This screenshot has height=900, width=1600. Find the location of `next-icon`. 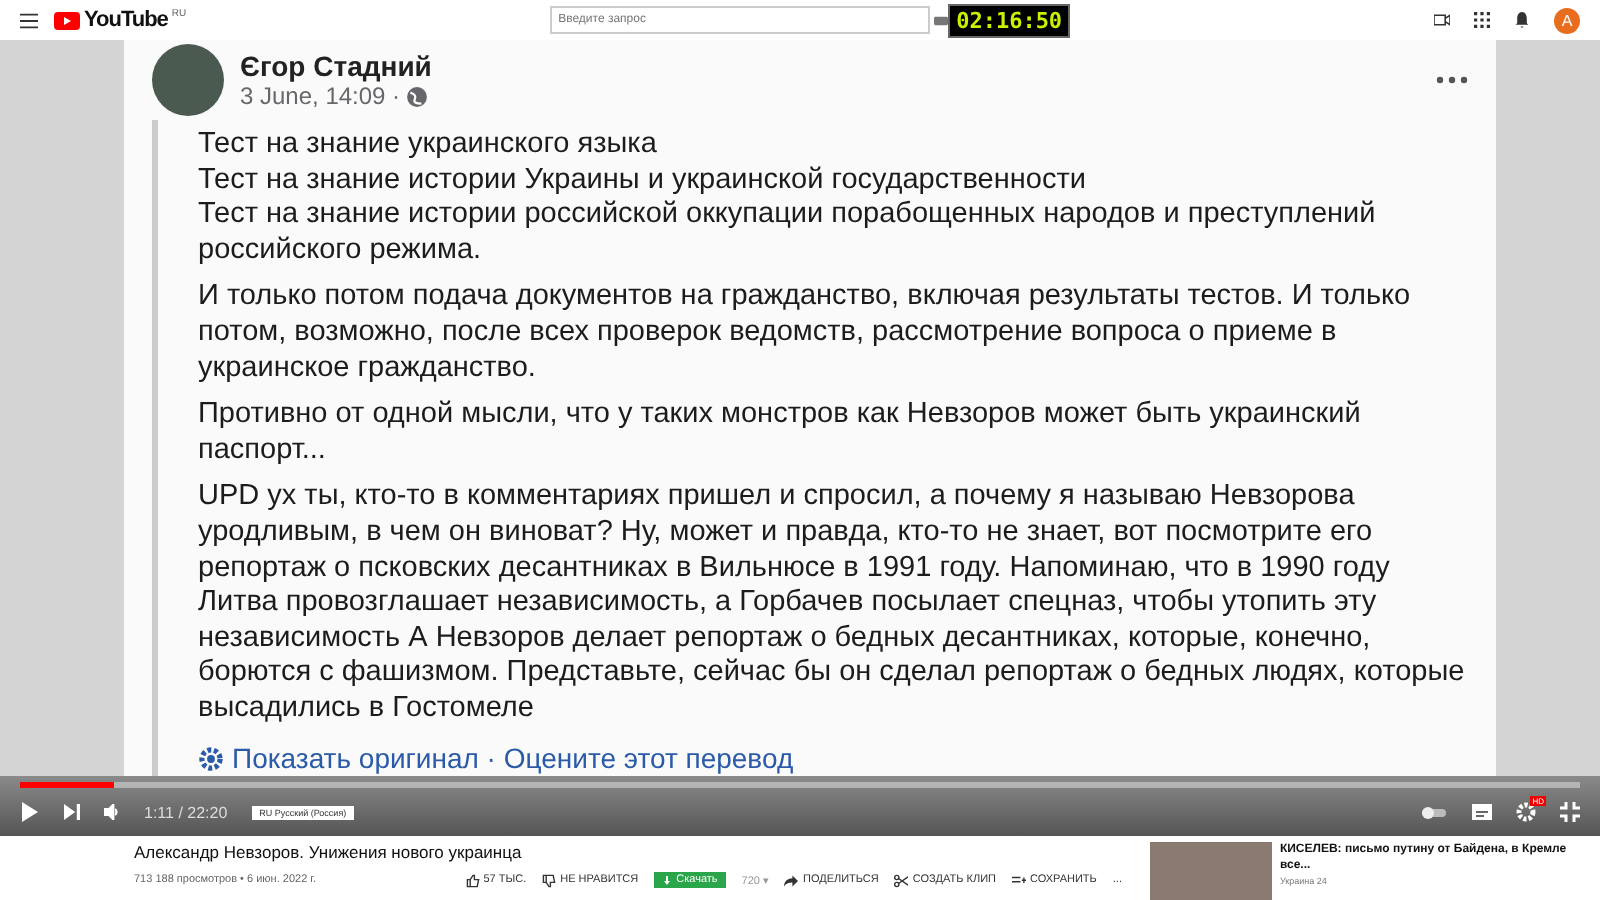

next-icon is located at coordinates (72, 812).